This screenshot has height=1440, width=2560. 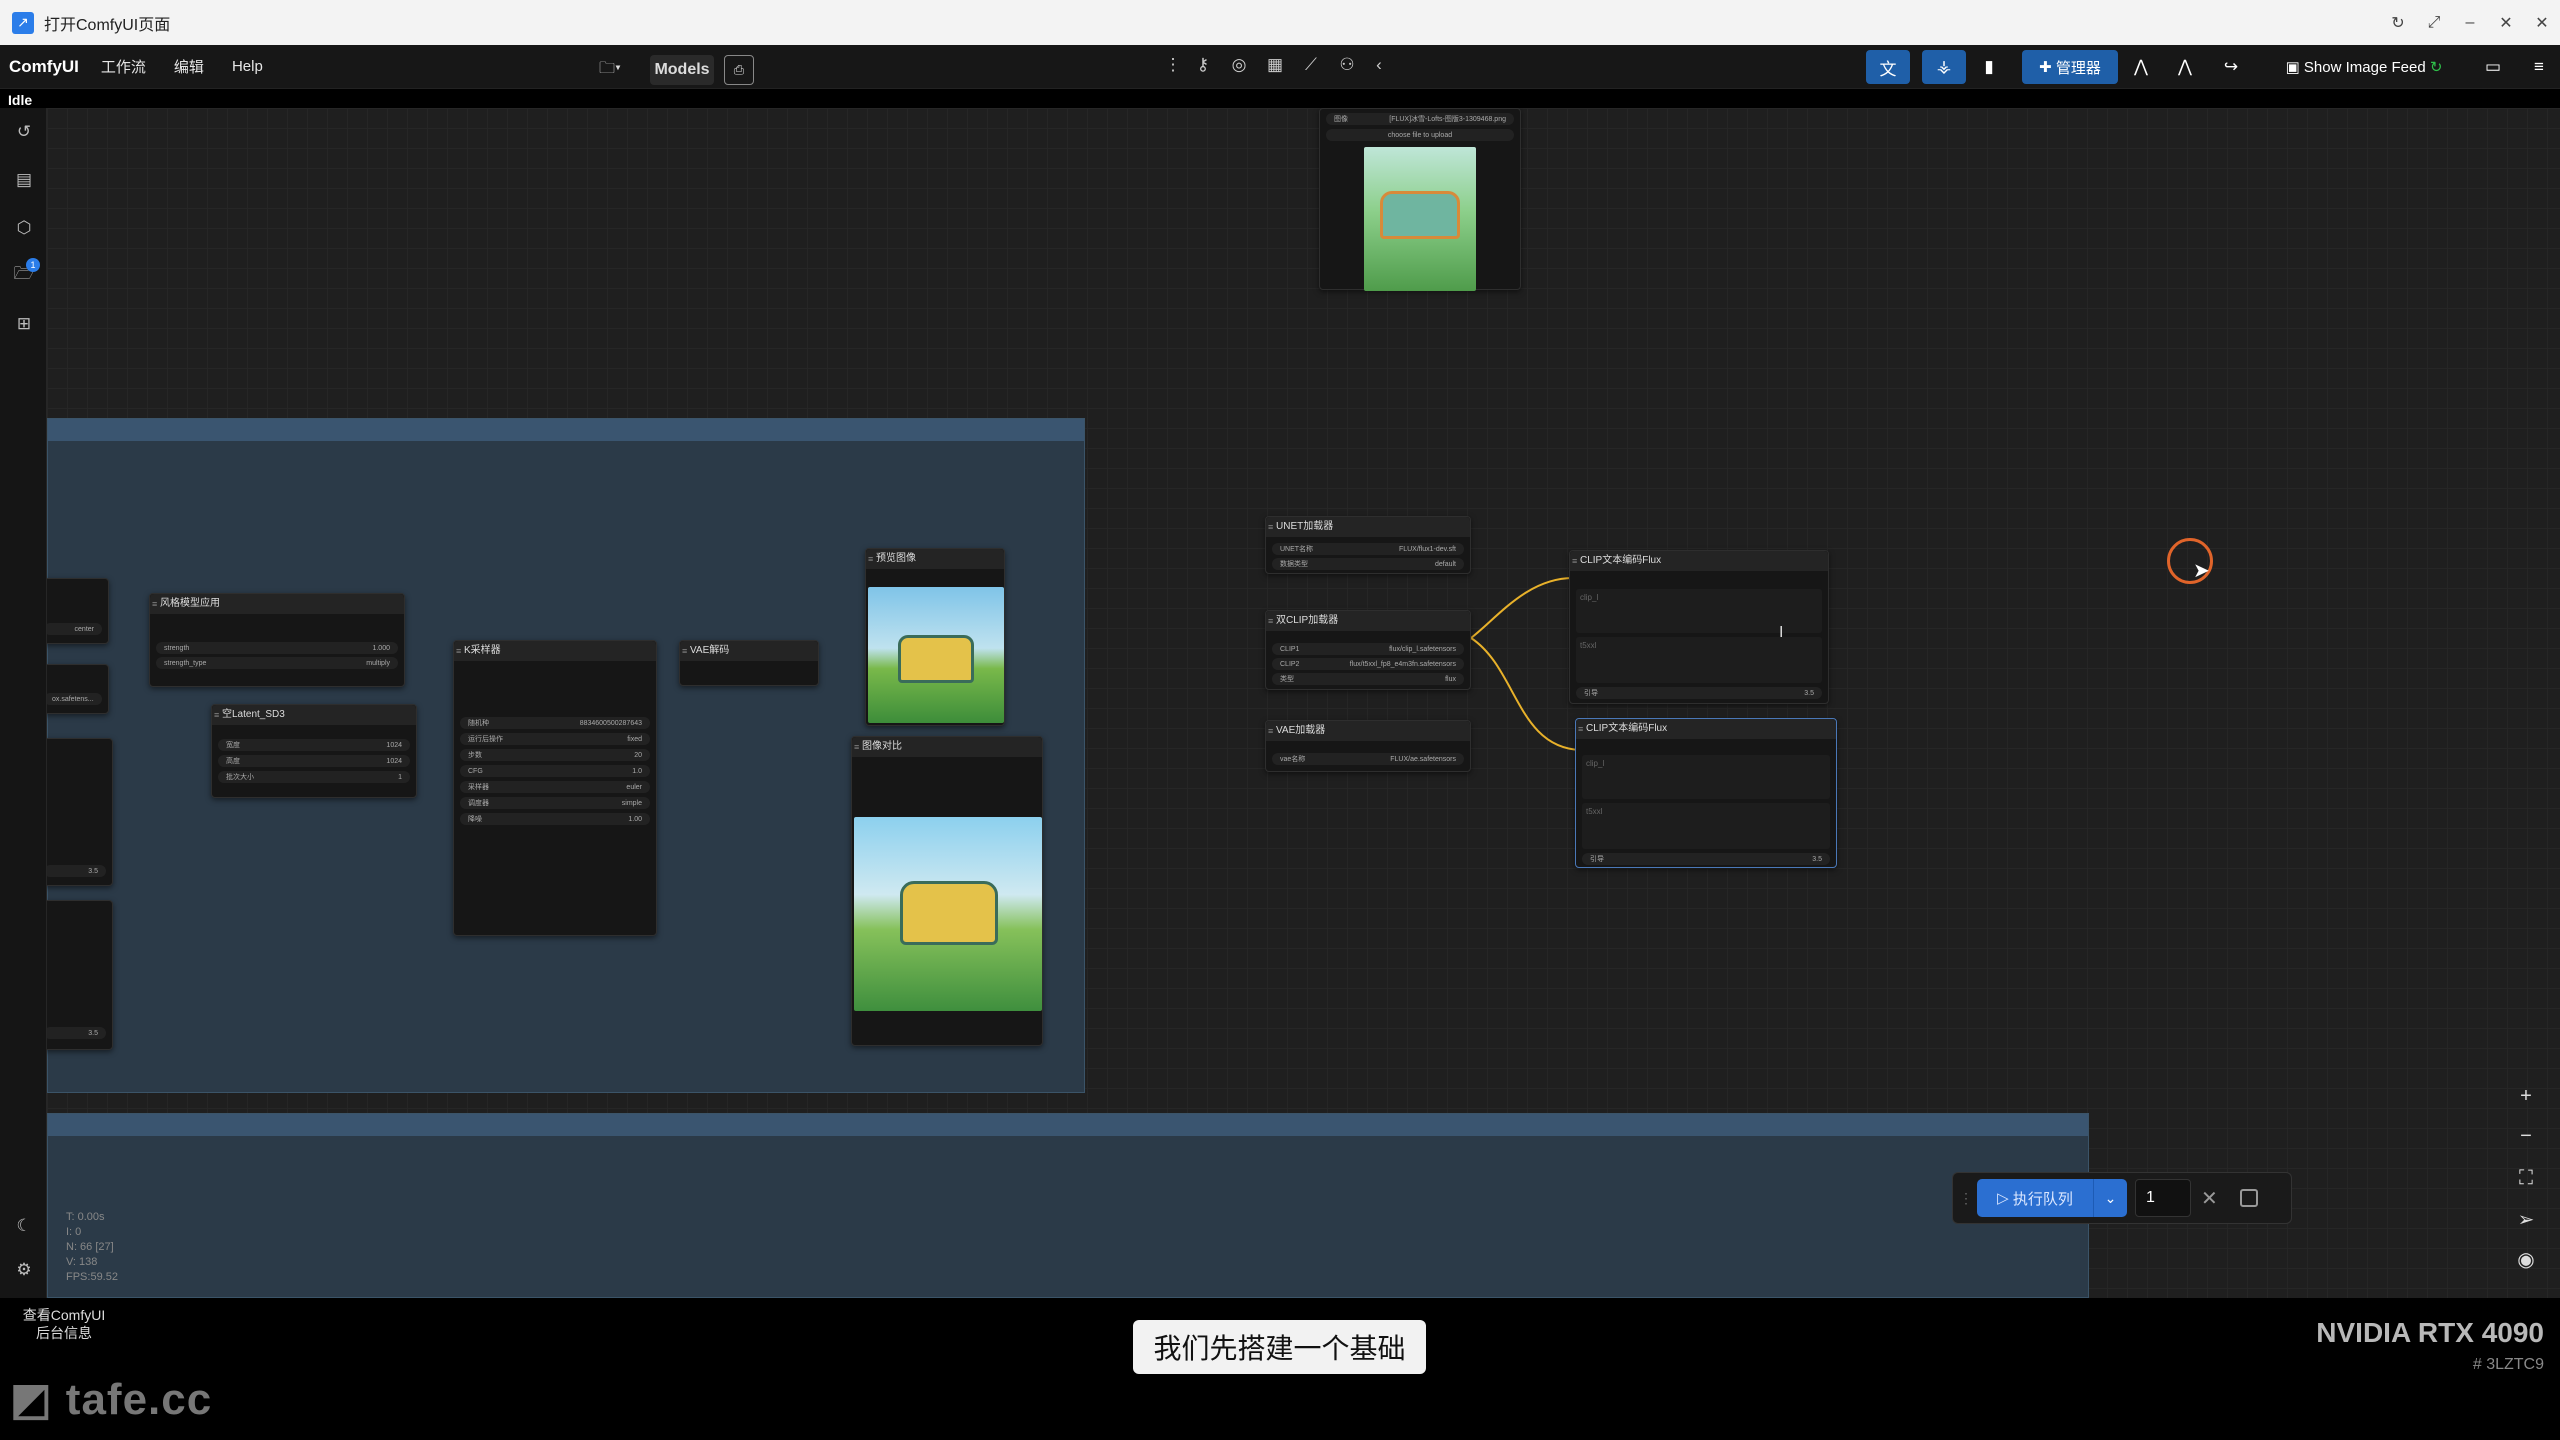 What do you see at coordinates (1068, 1205) in the screenshot?
I see `group-bottom` at bounding box center [1068, 1205].